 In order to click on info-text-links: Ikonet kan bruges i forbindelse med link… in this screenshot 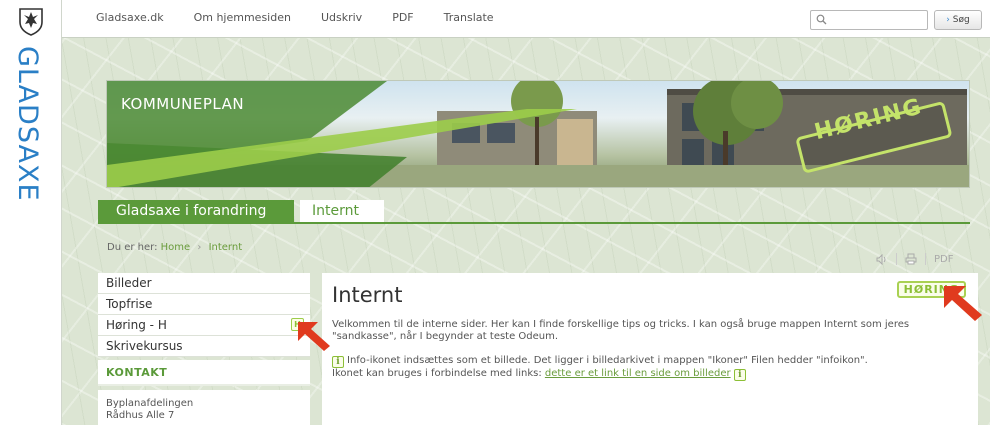, I will do `click(438, 373)`.